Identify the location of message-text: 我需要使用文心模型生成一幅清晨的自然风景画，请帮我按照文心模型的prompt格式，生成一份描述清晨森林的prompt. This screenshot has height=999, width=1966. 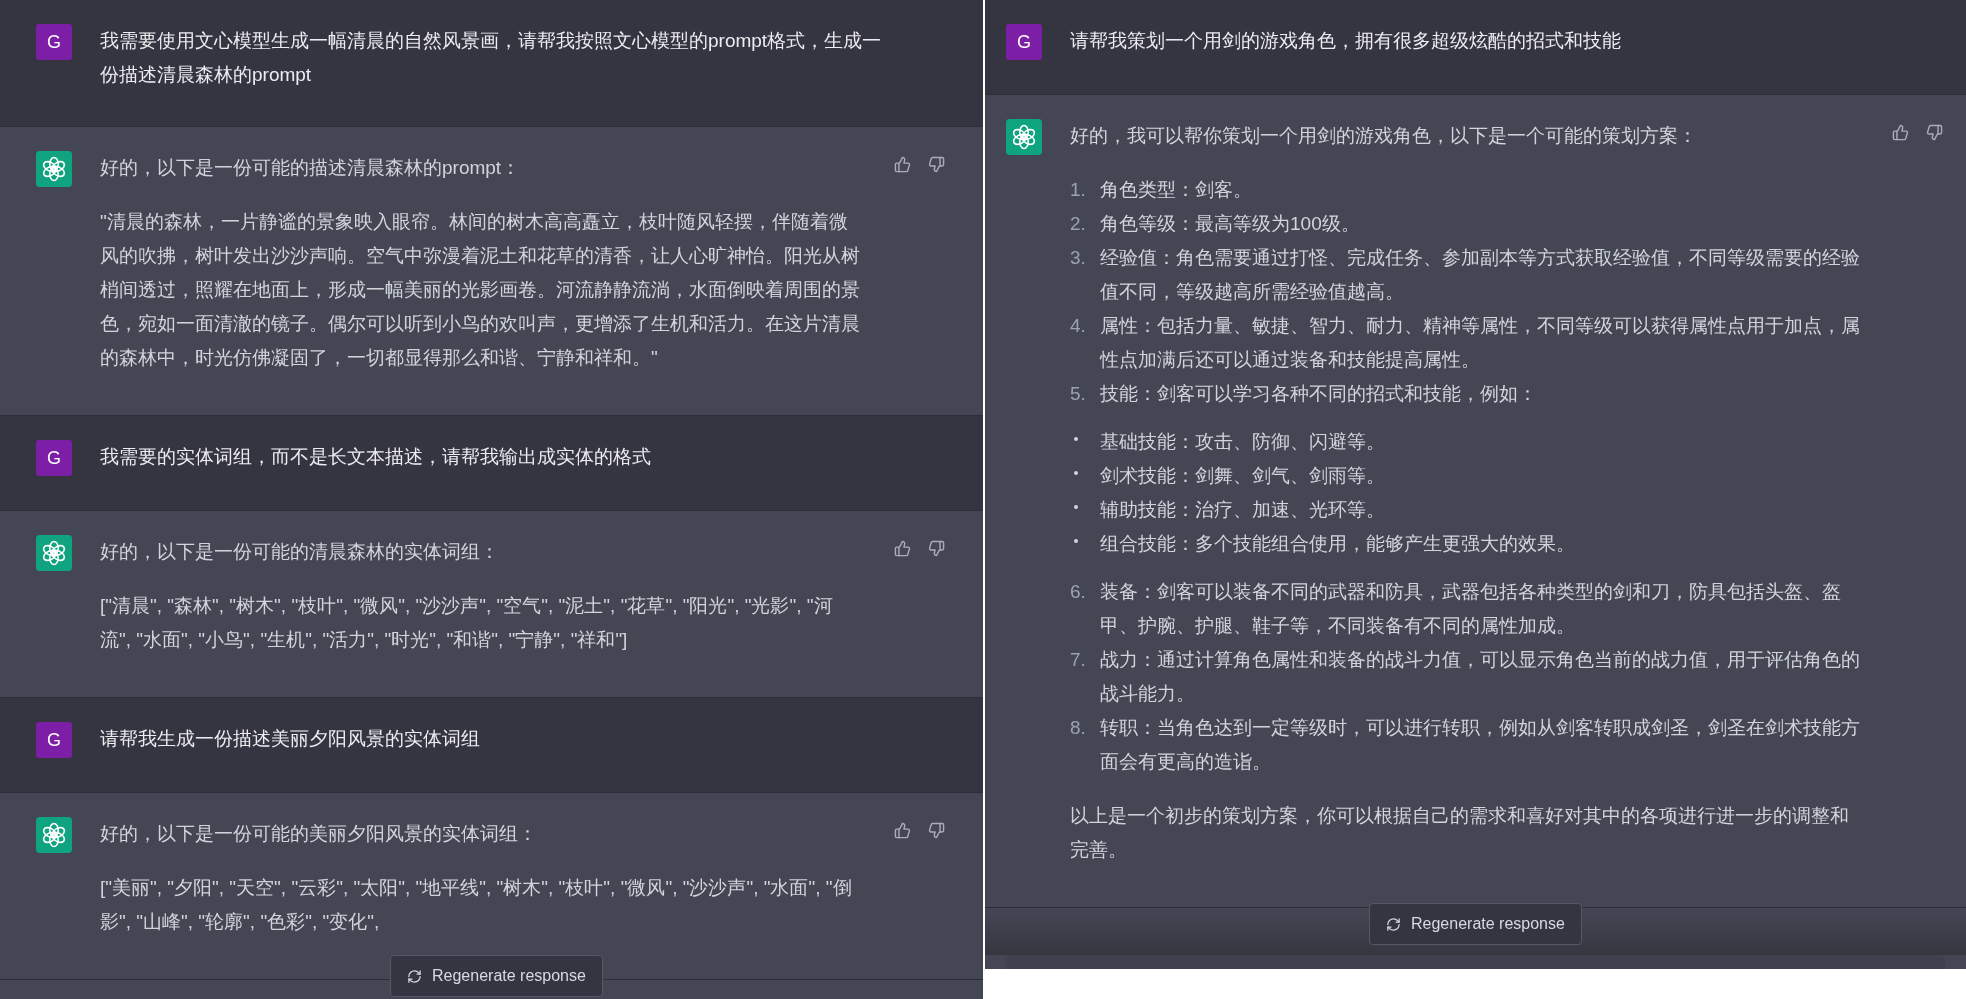
(491, 58).